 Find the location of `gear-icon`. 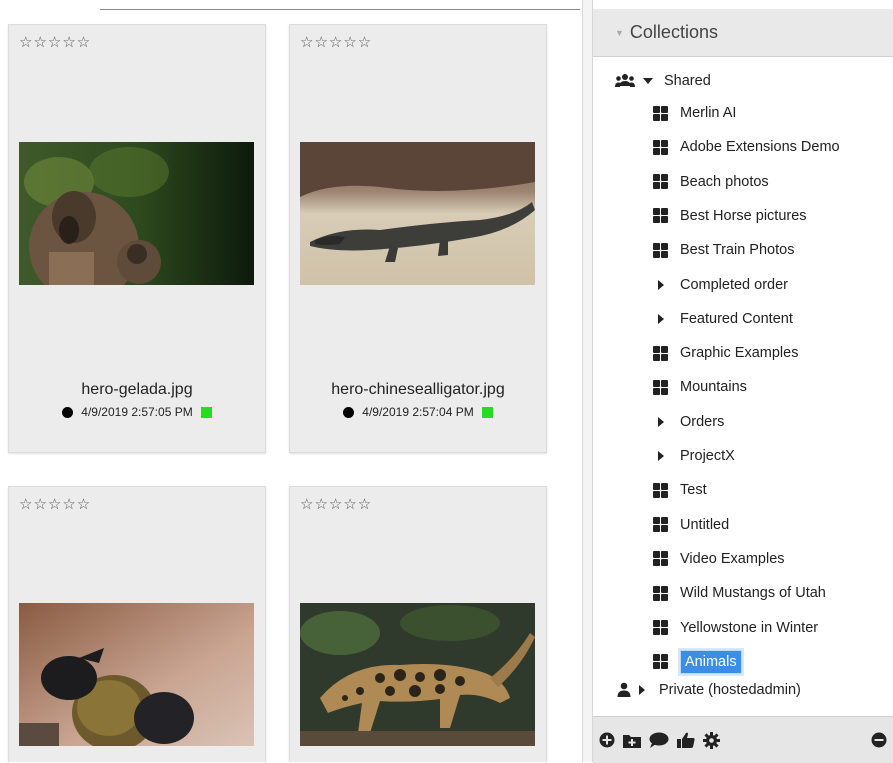

gear-icon is located at coordinates (711, 740).